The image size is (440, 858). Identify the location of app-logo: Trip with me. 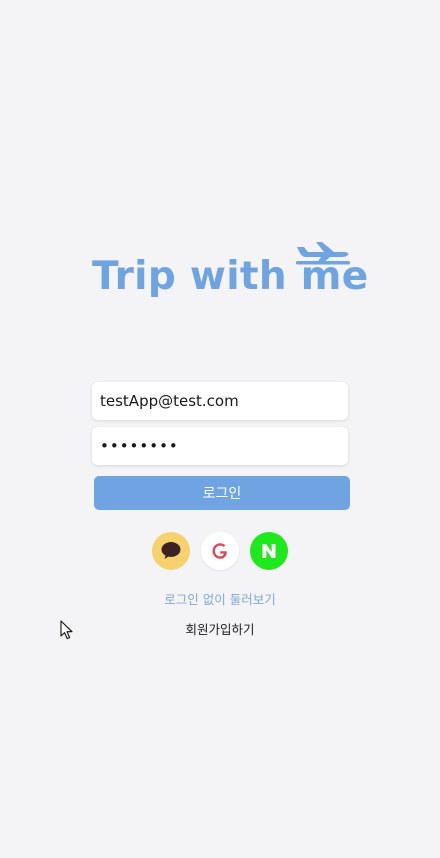
(230, 269).